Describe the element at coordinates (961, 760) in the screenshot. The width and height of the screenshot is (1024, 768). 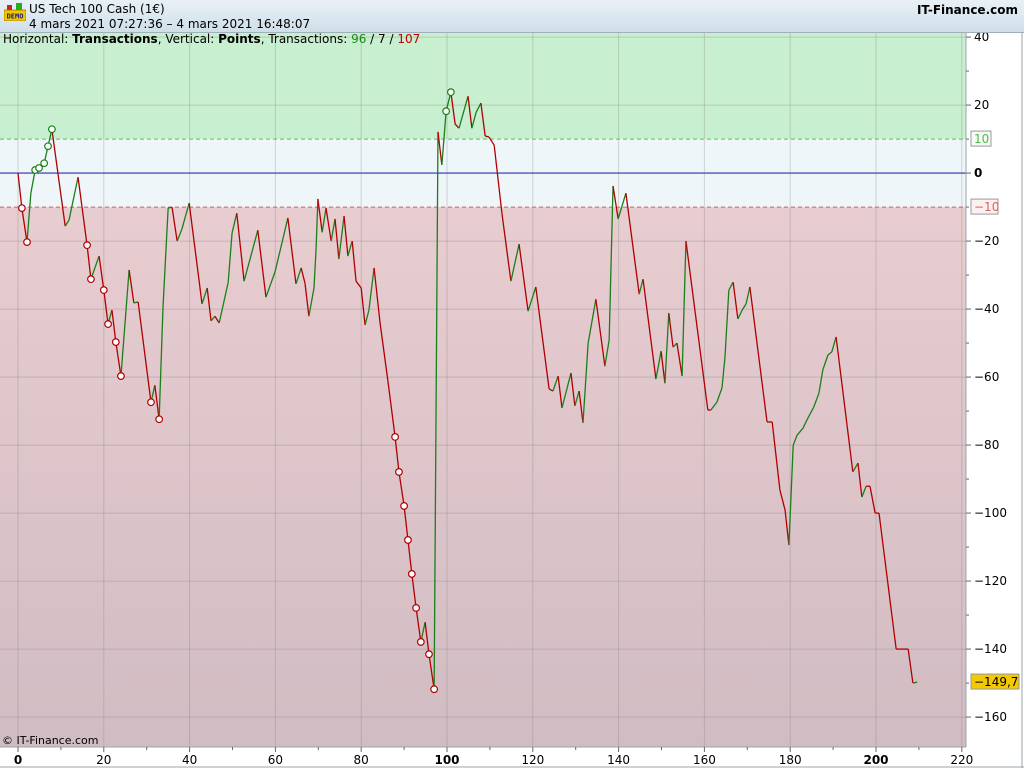
I see `x-tick-label: 220` at that location.